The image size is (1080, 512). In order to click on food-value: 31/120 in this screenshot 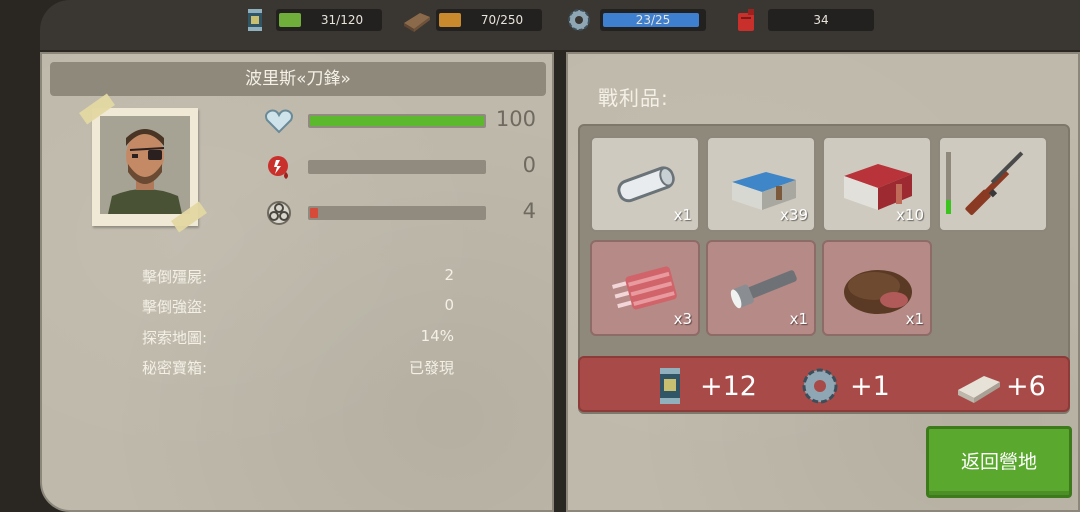, I will do `click(342, 20)`.